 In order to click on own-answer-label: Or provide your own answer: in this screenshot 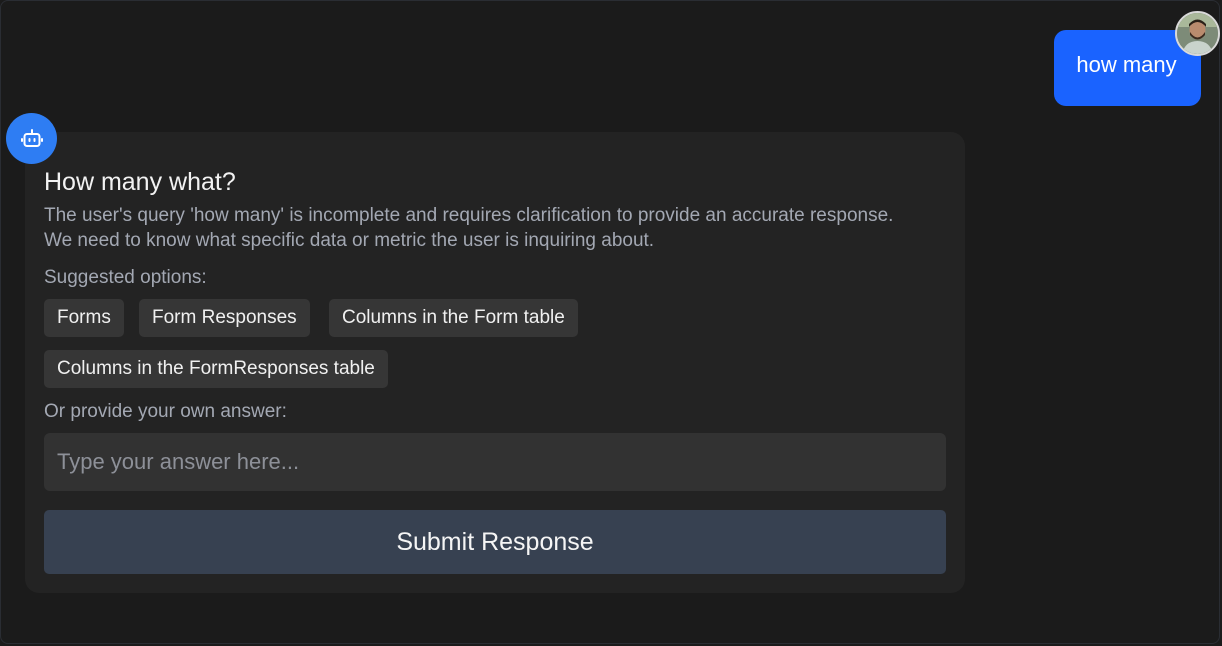, I will do `click(165, 411)`.